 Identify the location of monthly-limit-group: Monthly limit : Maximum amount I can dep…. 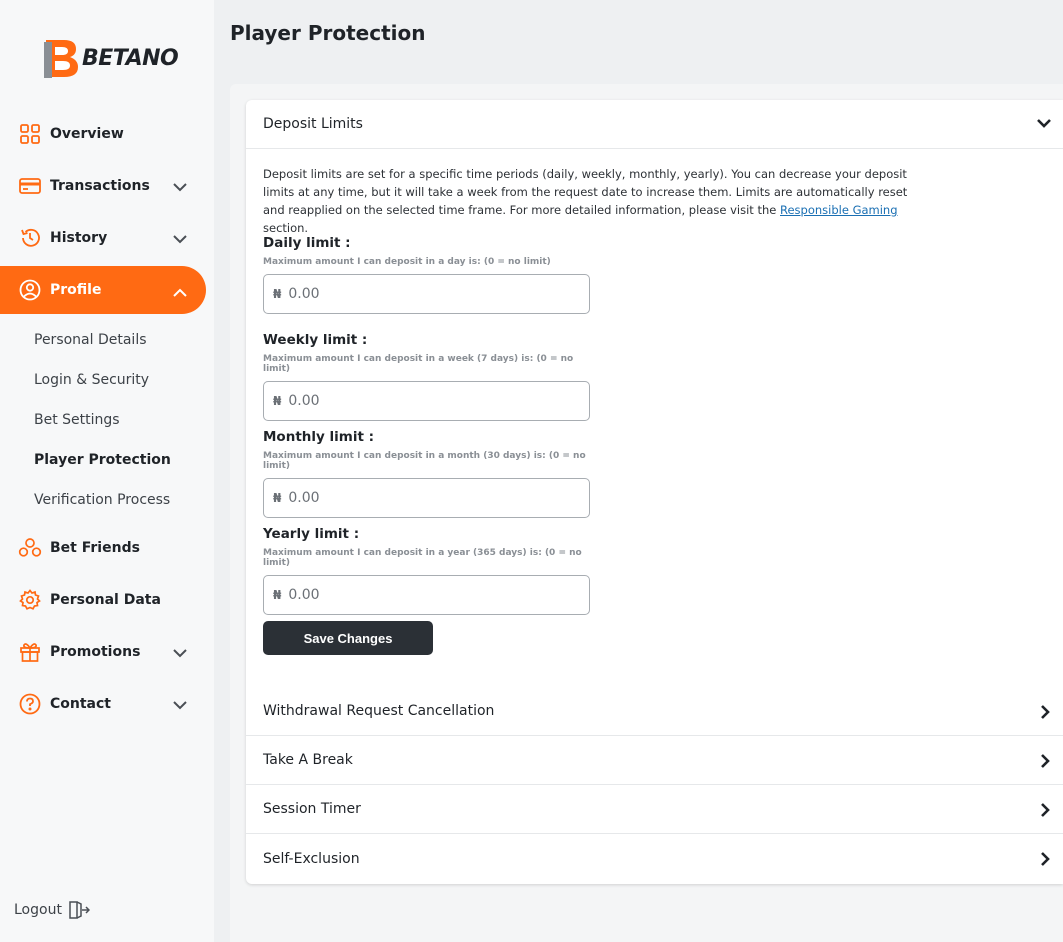
(428, 473).